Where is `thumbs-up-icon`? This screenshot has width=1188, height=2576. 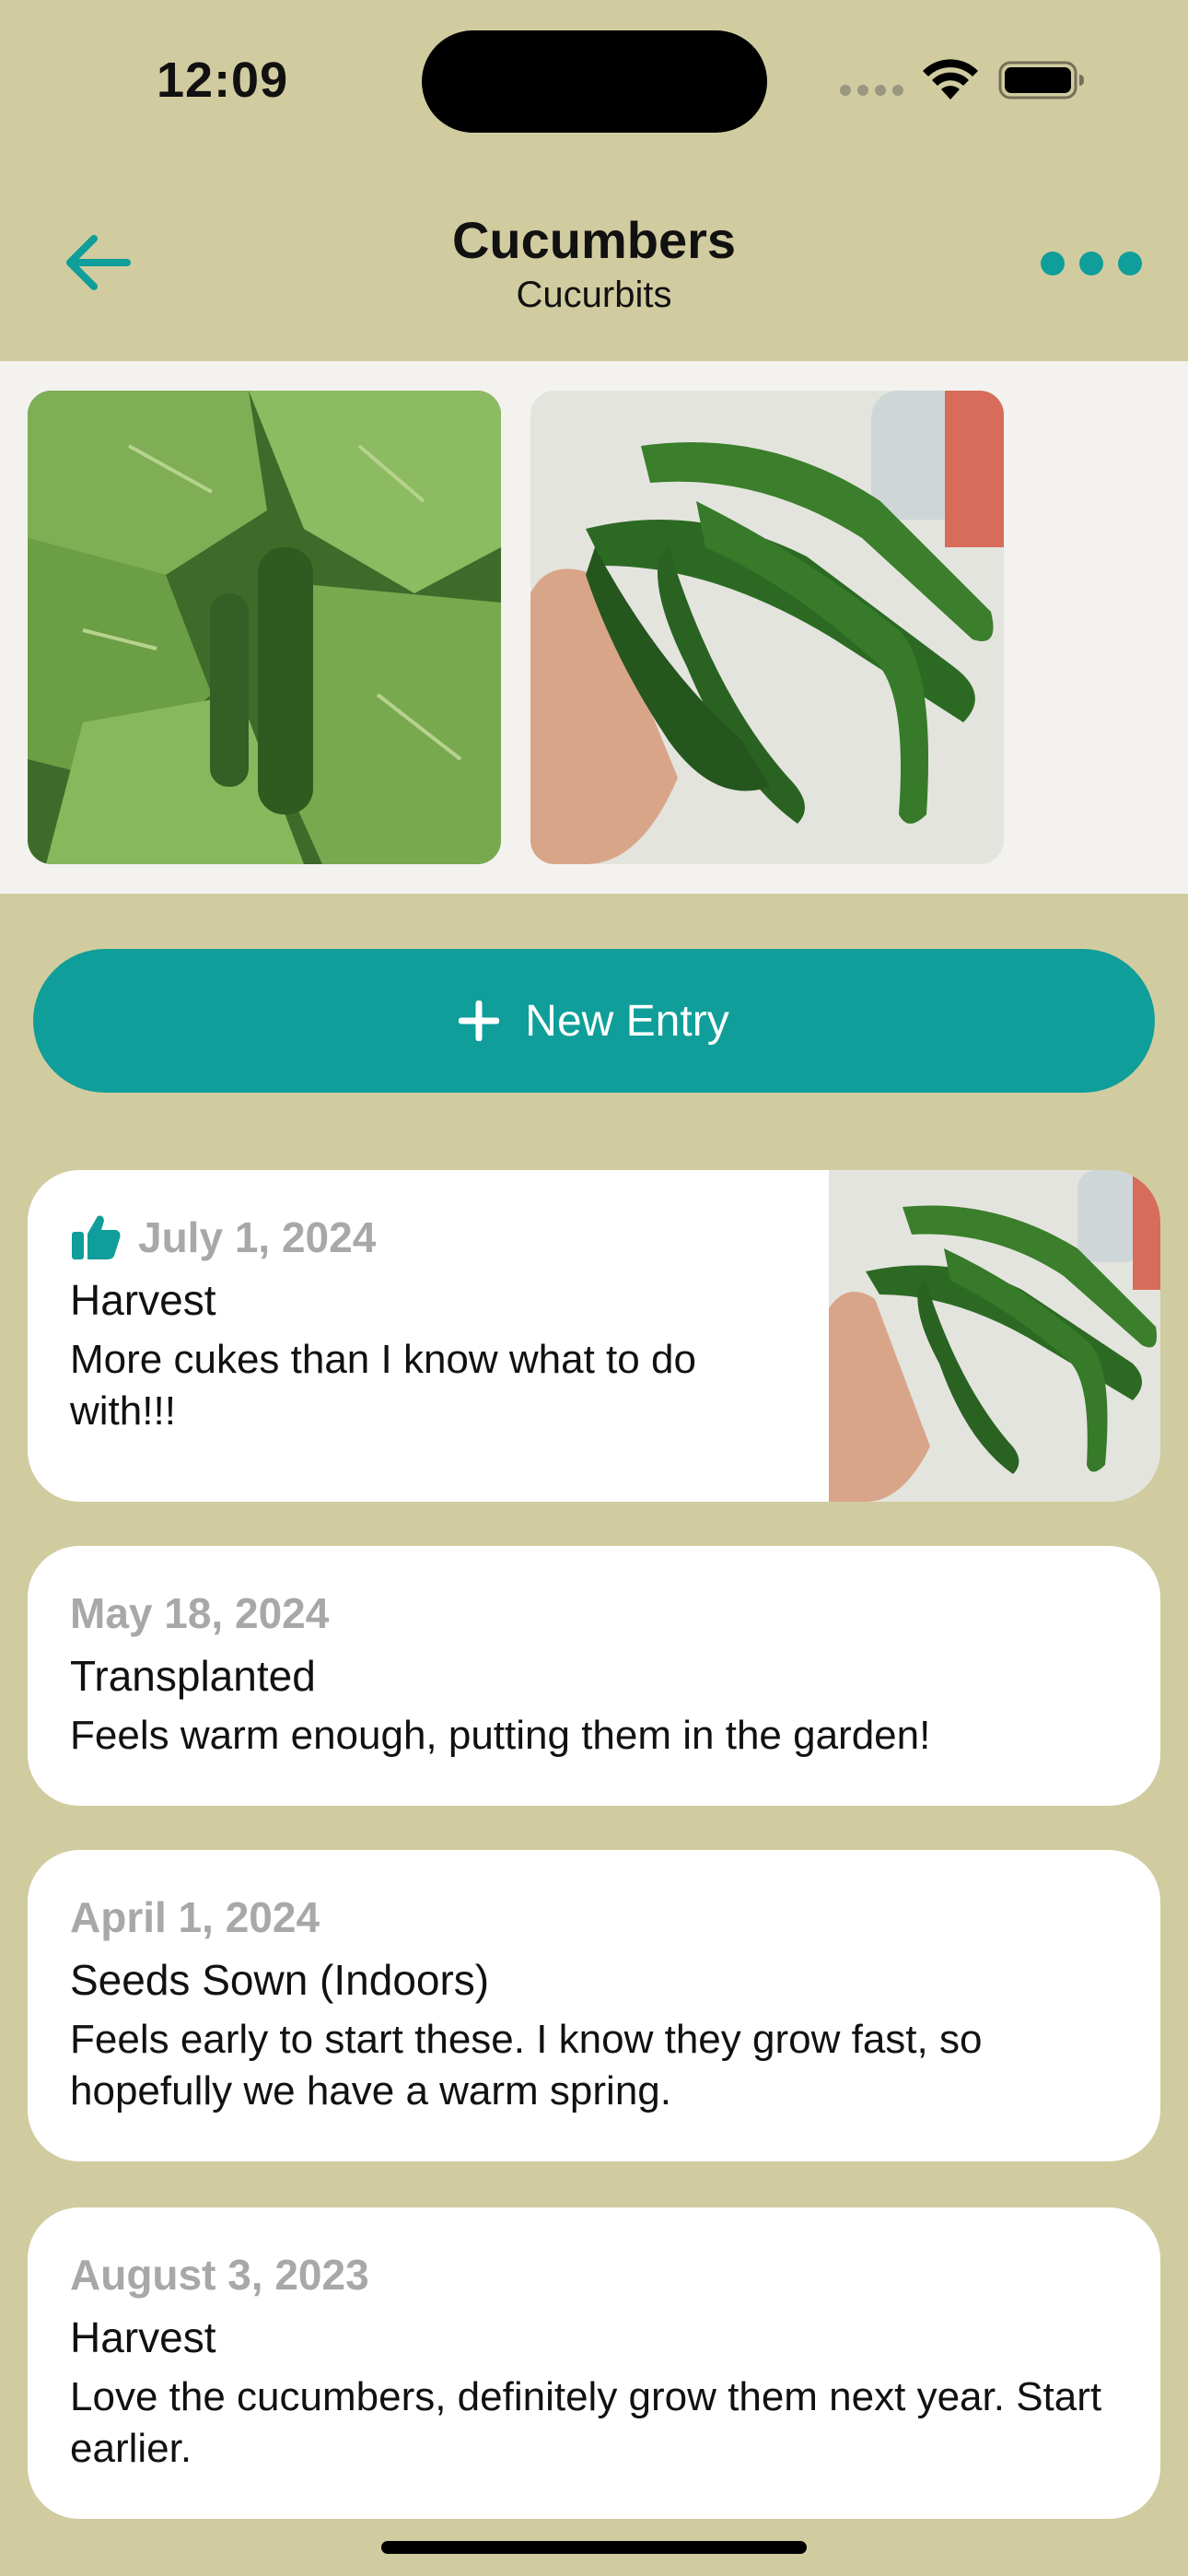
thumbs-up-icon is located at coordinates (96, 1237).